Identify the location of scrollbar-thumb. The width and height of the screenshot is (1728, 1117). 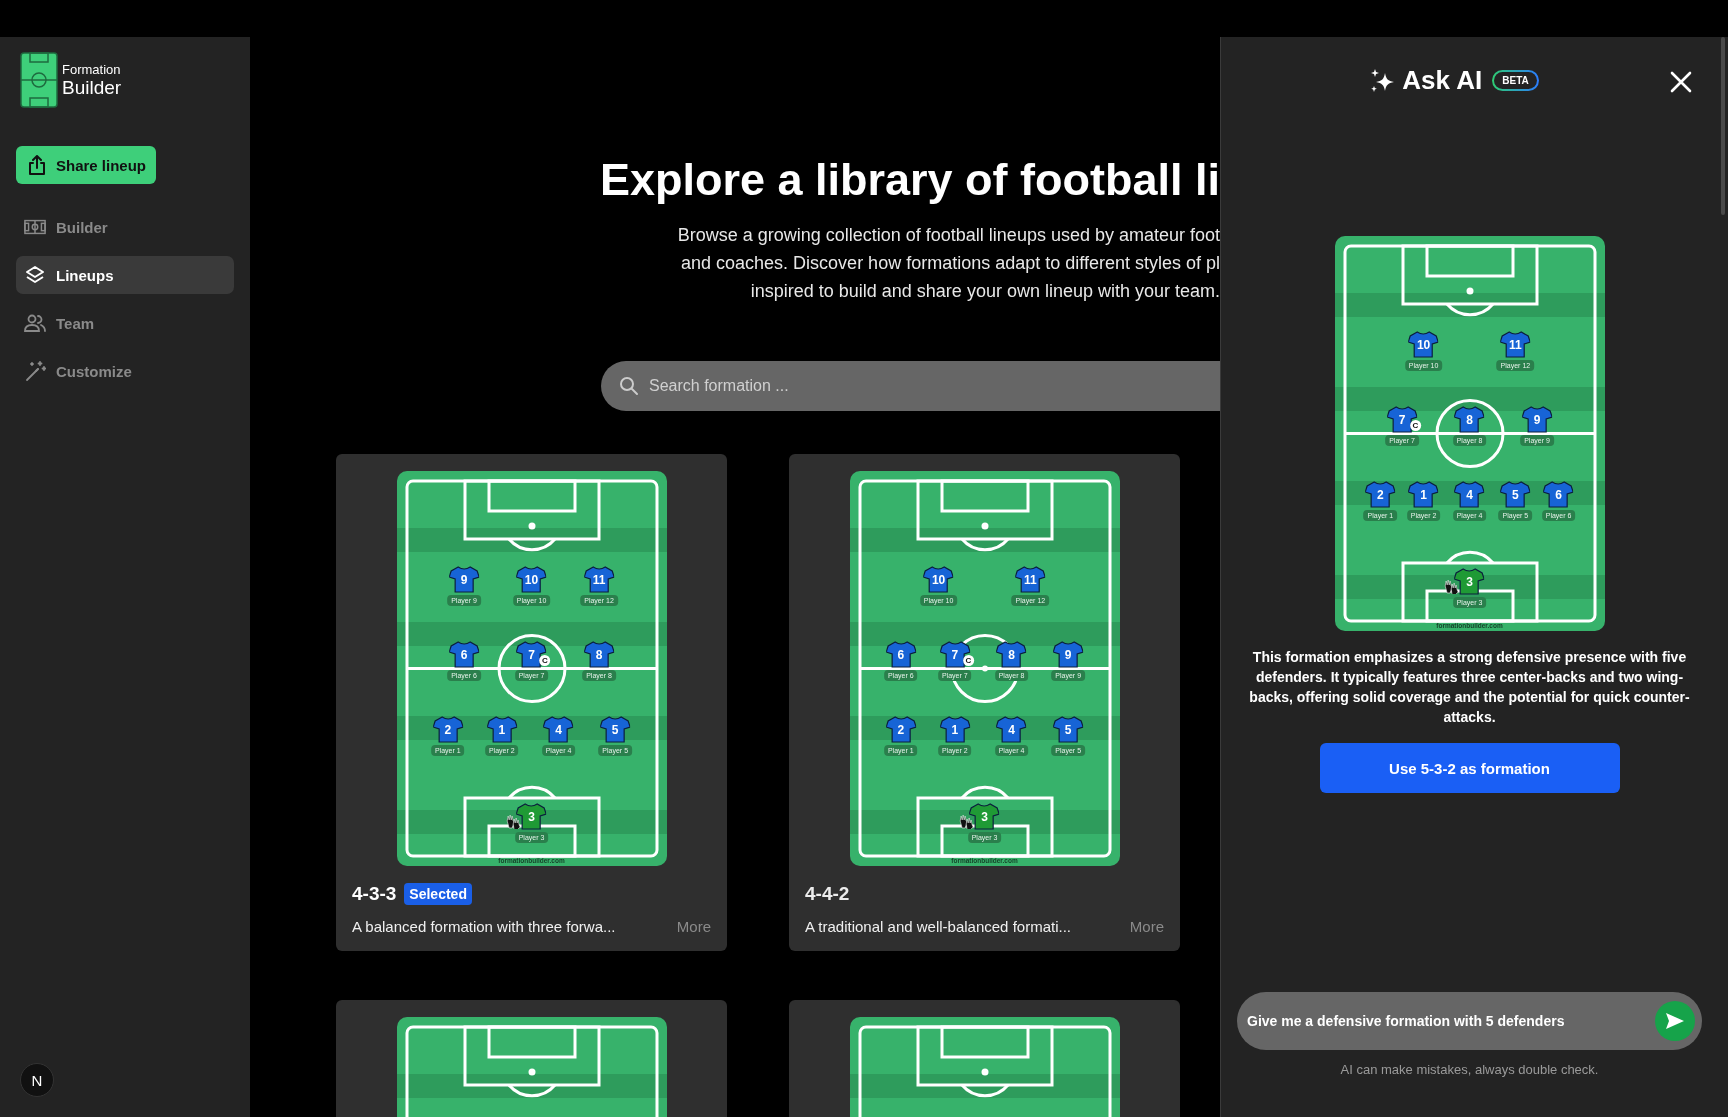
(1723, 126).